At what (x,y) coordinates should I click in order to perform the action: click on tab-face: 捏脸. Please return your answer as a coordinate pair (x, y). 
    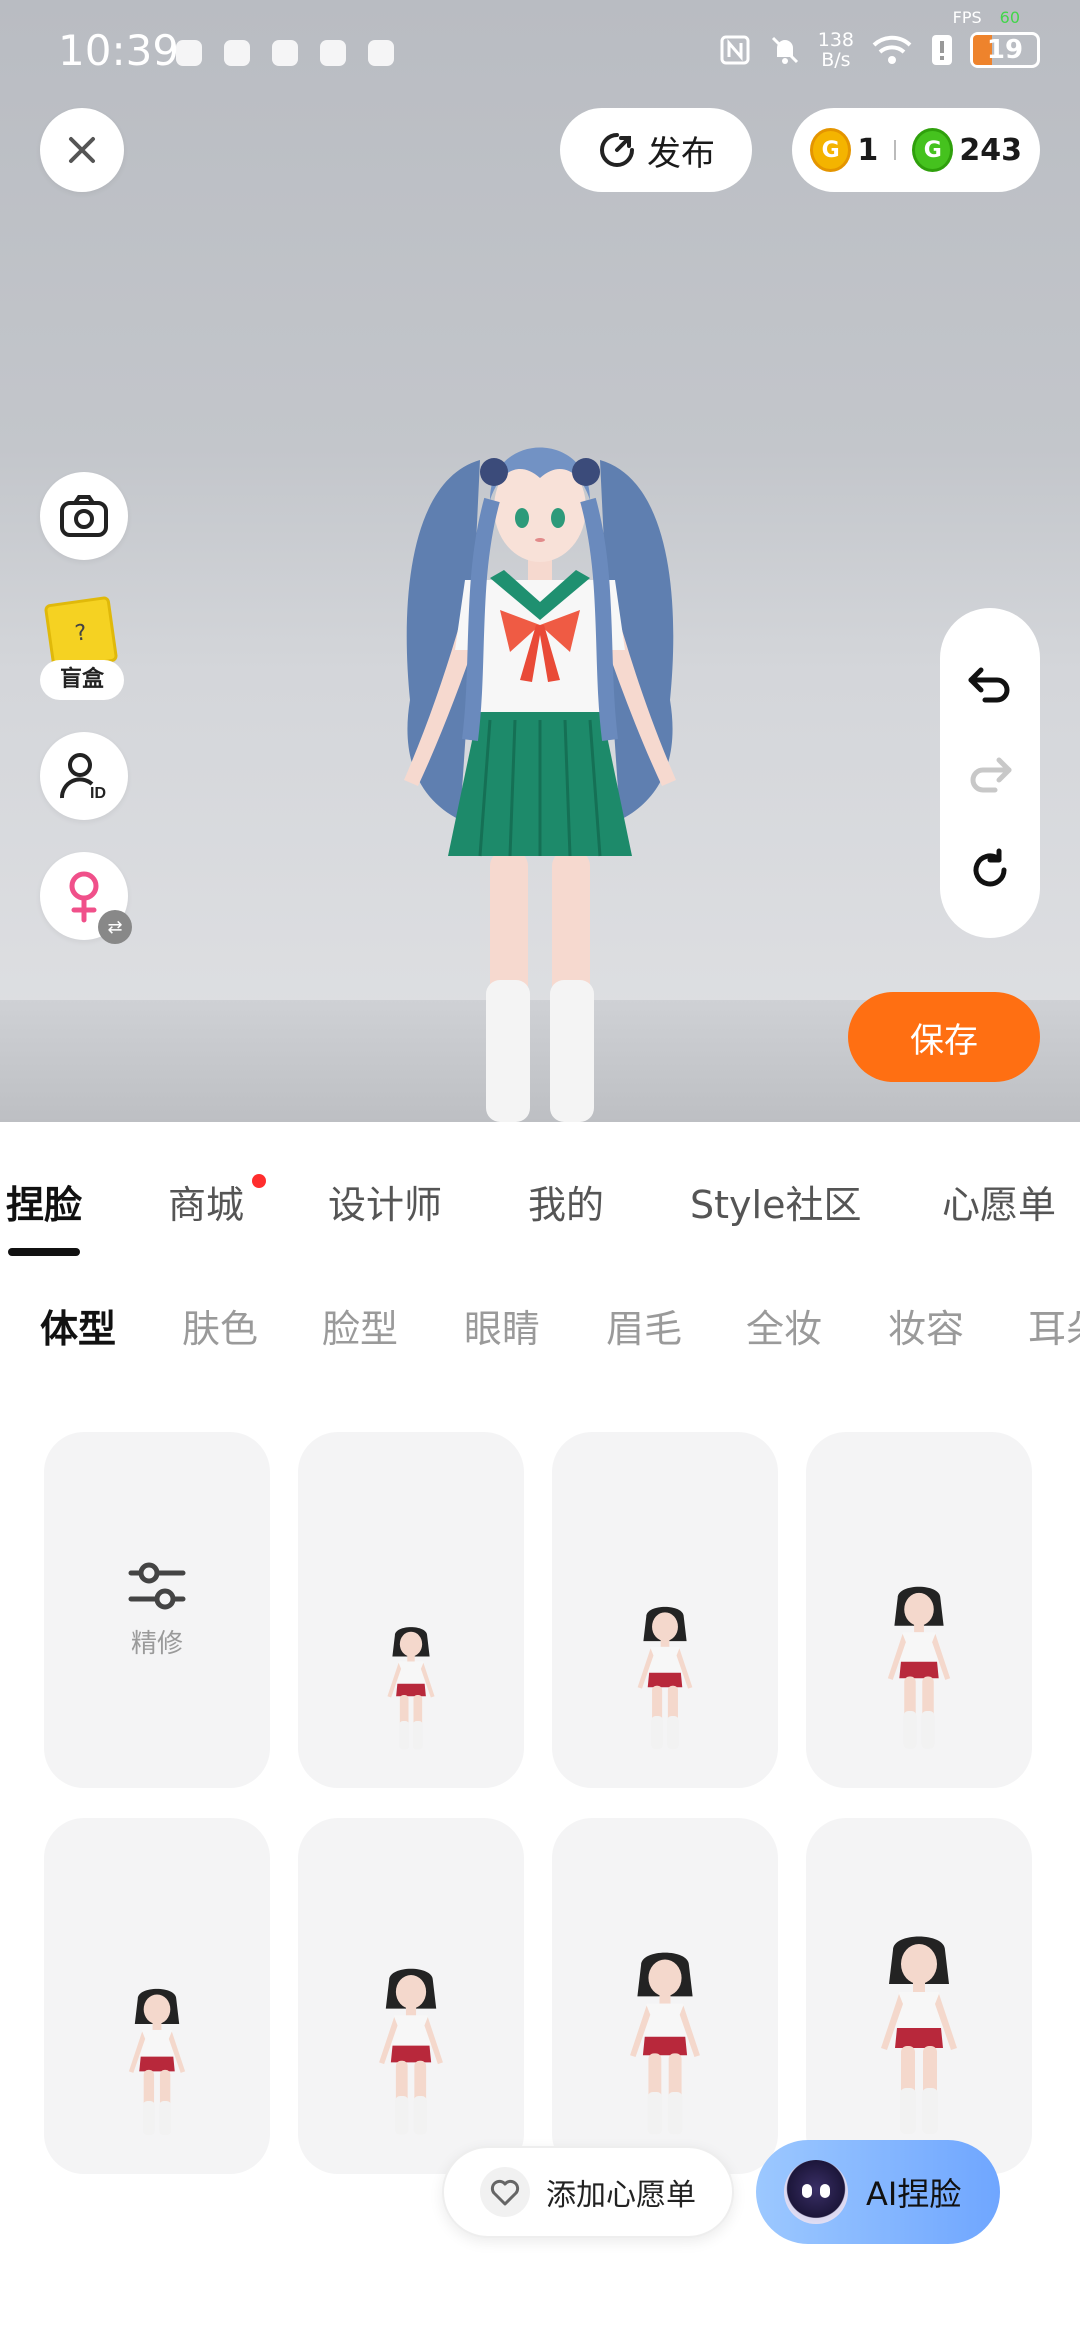
    Looking at the image, I should click on (44, 1201).